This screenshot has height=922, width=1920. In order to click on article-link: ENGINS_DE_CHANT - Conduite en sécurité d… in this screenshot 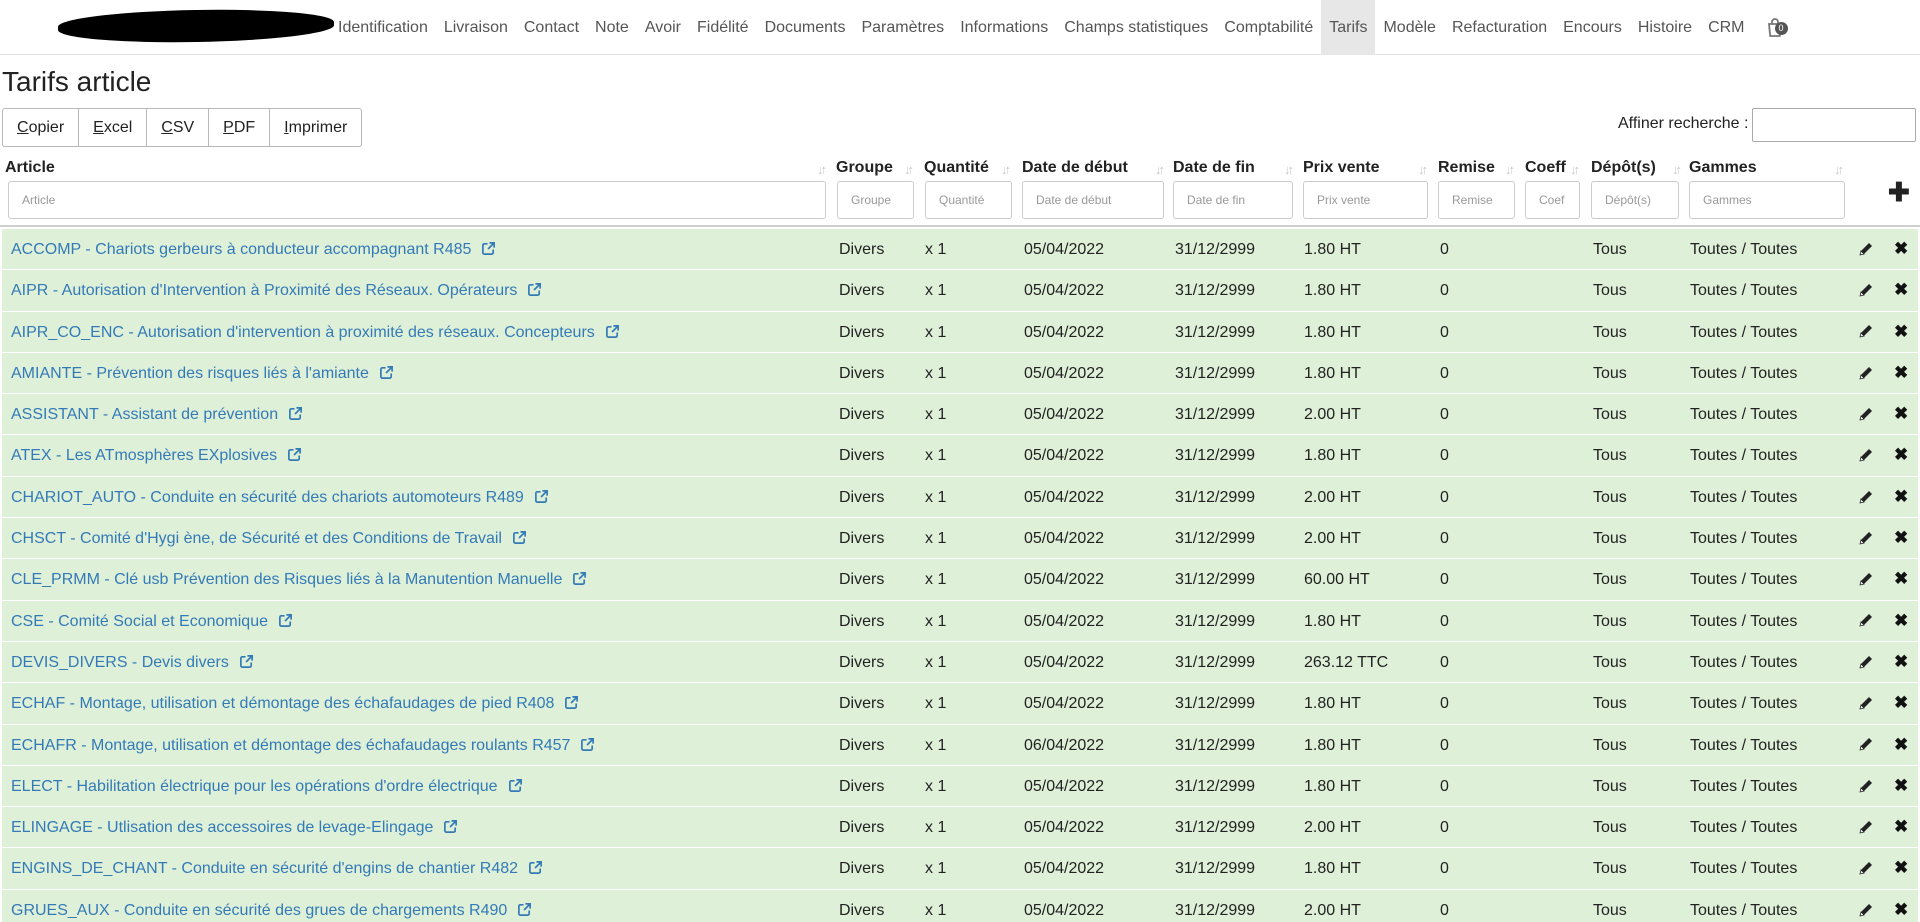, I will do `click(277, 869)`.